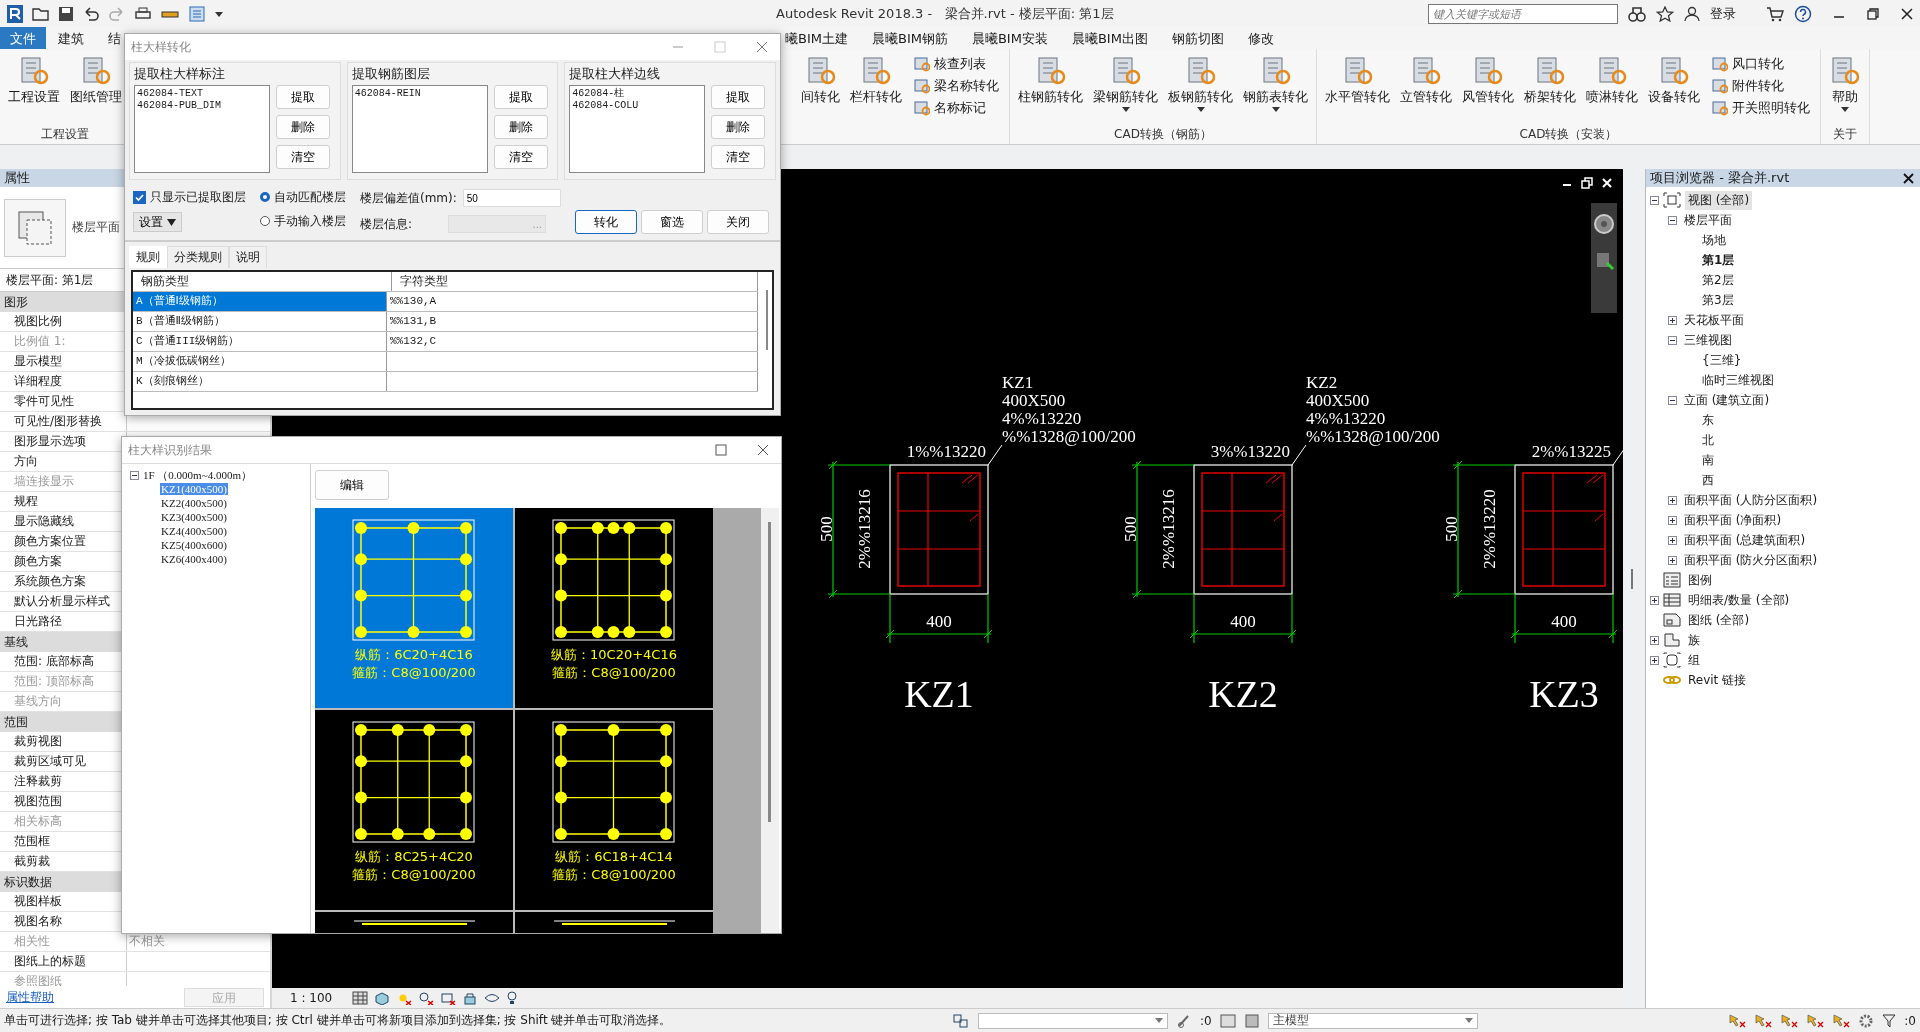 The image size is (1920, 1032). I want to click on table-cell: C（普通III级钢筋）, so click(260, 341).